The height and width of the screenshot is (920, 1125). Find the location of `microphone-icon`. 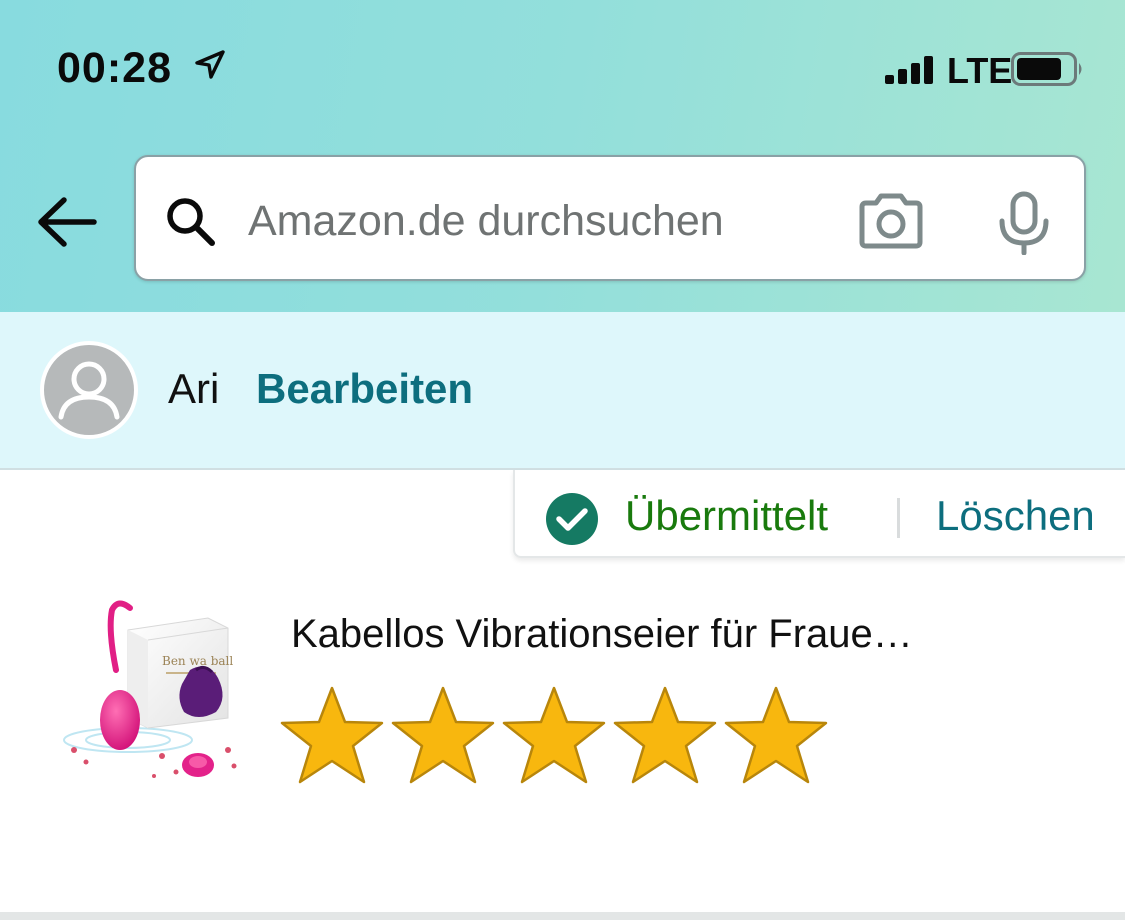

microphone-icon is located at coordinates (1024, 223).